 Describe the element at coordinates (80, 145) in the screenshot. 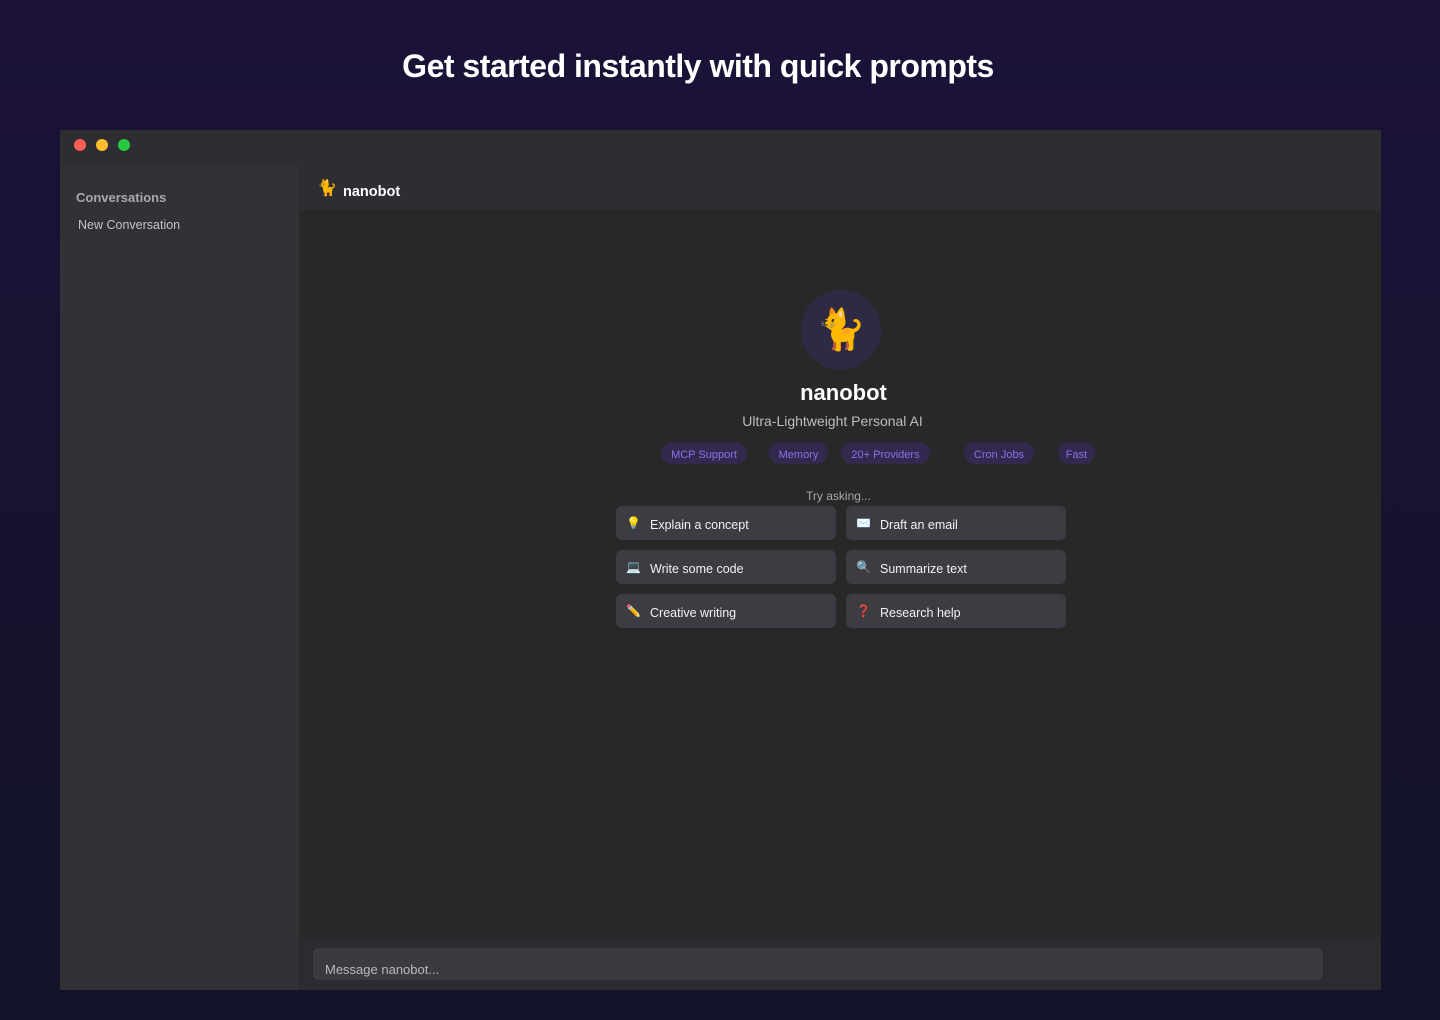

I see `close-window-button` at that location.